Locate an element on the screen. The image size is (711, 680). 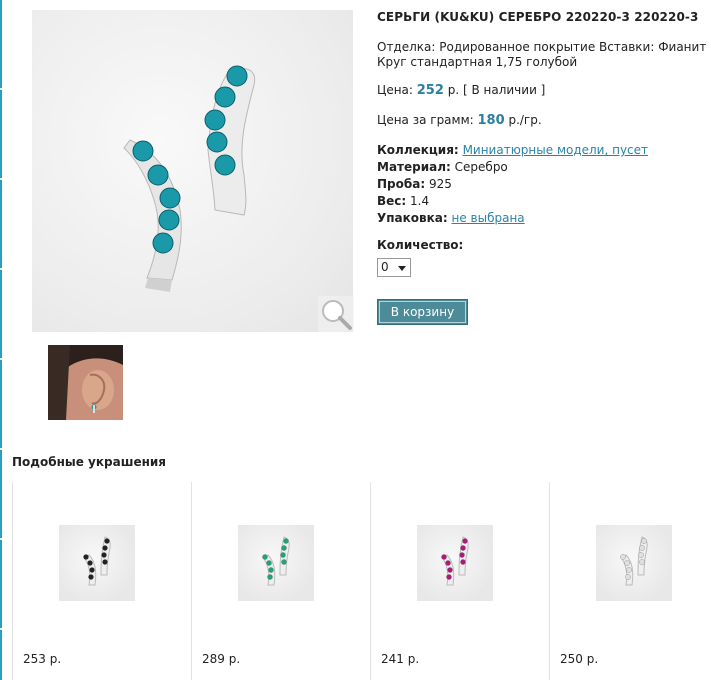
product-thumbnail is located at coordinates (85, 382).